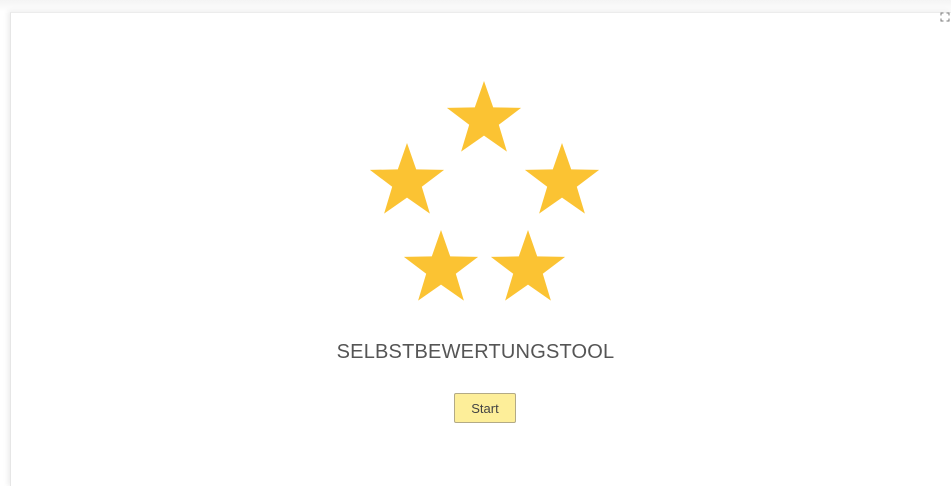  Describe the element at coordinates (485, 408) in the screenshot. I see `start-button: Start` at that location.